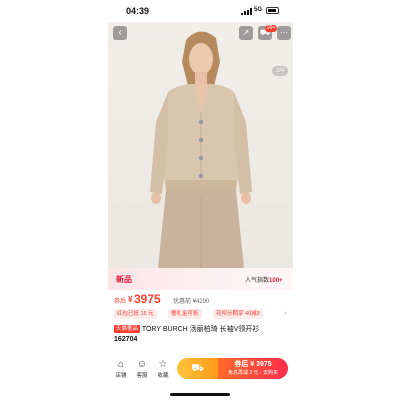 This screenshot has height=400, width=400. I want to click on favorite-button: ☆ 收藏, so click(163, 369).